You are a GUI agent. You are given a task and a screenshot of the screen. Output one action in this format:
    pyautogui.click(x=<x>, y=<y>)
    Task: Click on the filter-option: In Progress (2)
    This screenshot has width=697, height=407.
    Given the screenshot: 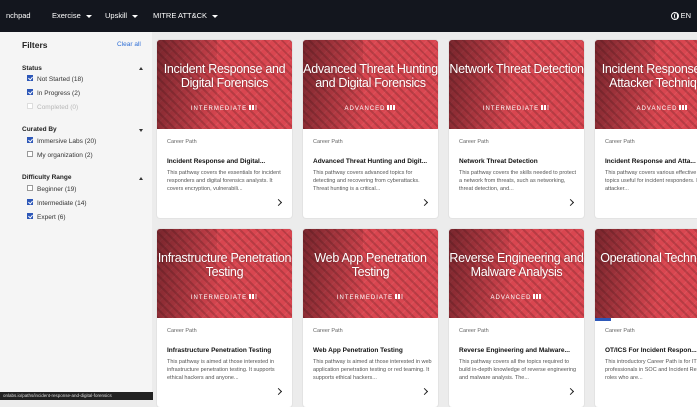 What is the action you would take?
    pyautogui.click(x=53, y=94)
    